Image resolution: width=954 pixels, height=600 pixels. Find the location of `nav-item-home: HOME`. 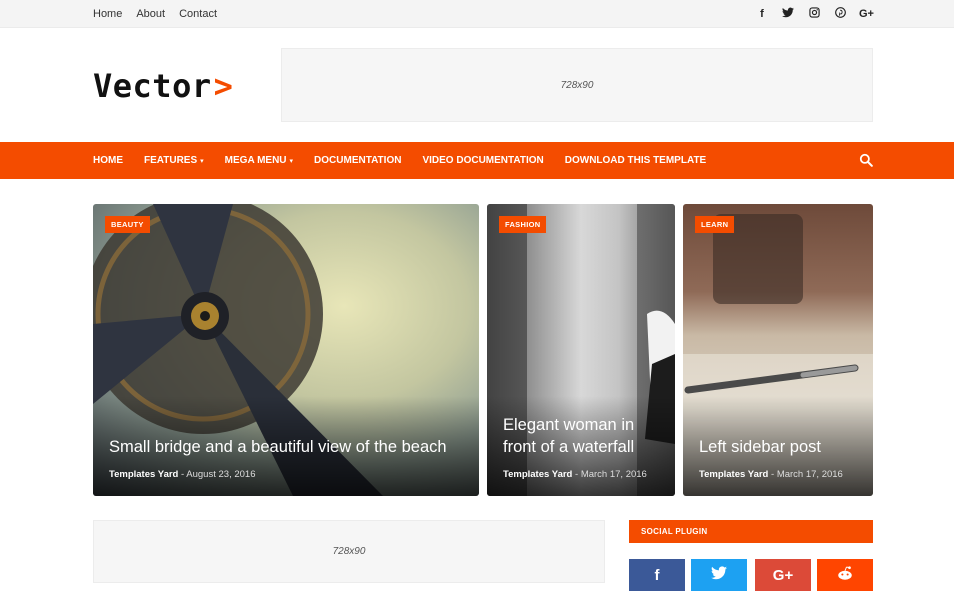

nav-item-home: HOME is located at coordinates (108, 160).